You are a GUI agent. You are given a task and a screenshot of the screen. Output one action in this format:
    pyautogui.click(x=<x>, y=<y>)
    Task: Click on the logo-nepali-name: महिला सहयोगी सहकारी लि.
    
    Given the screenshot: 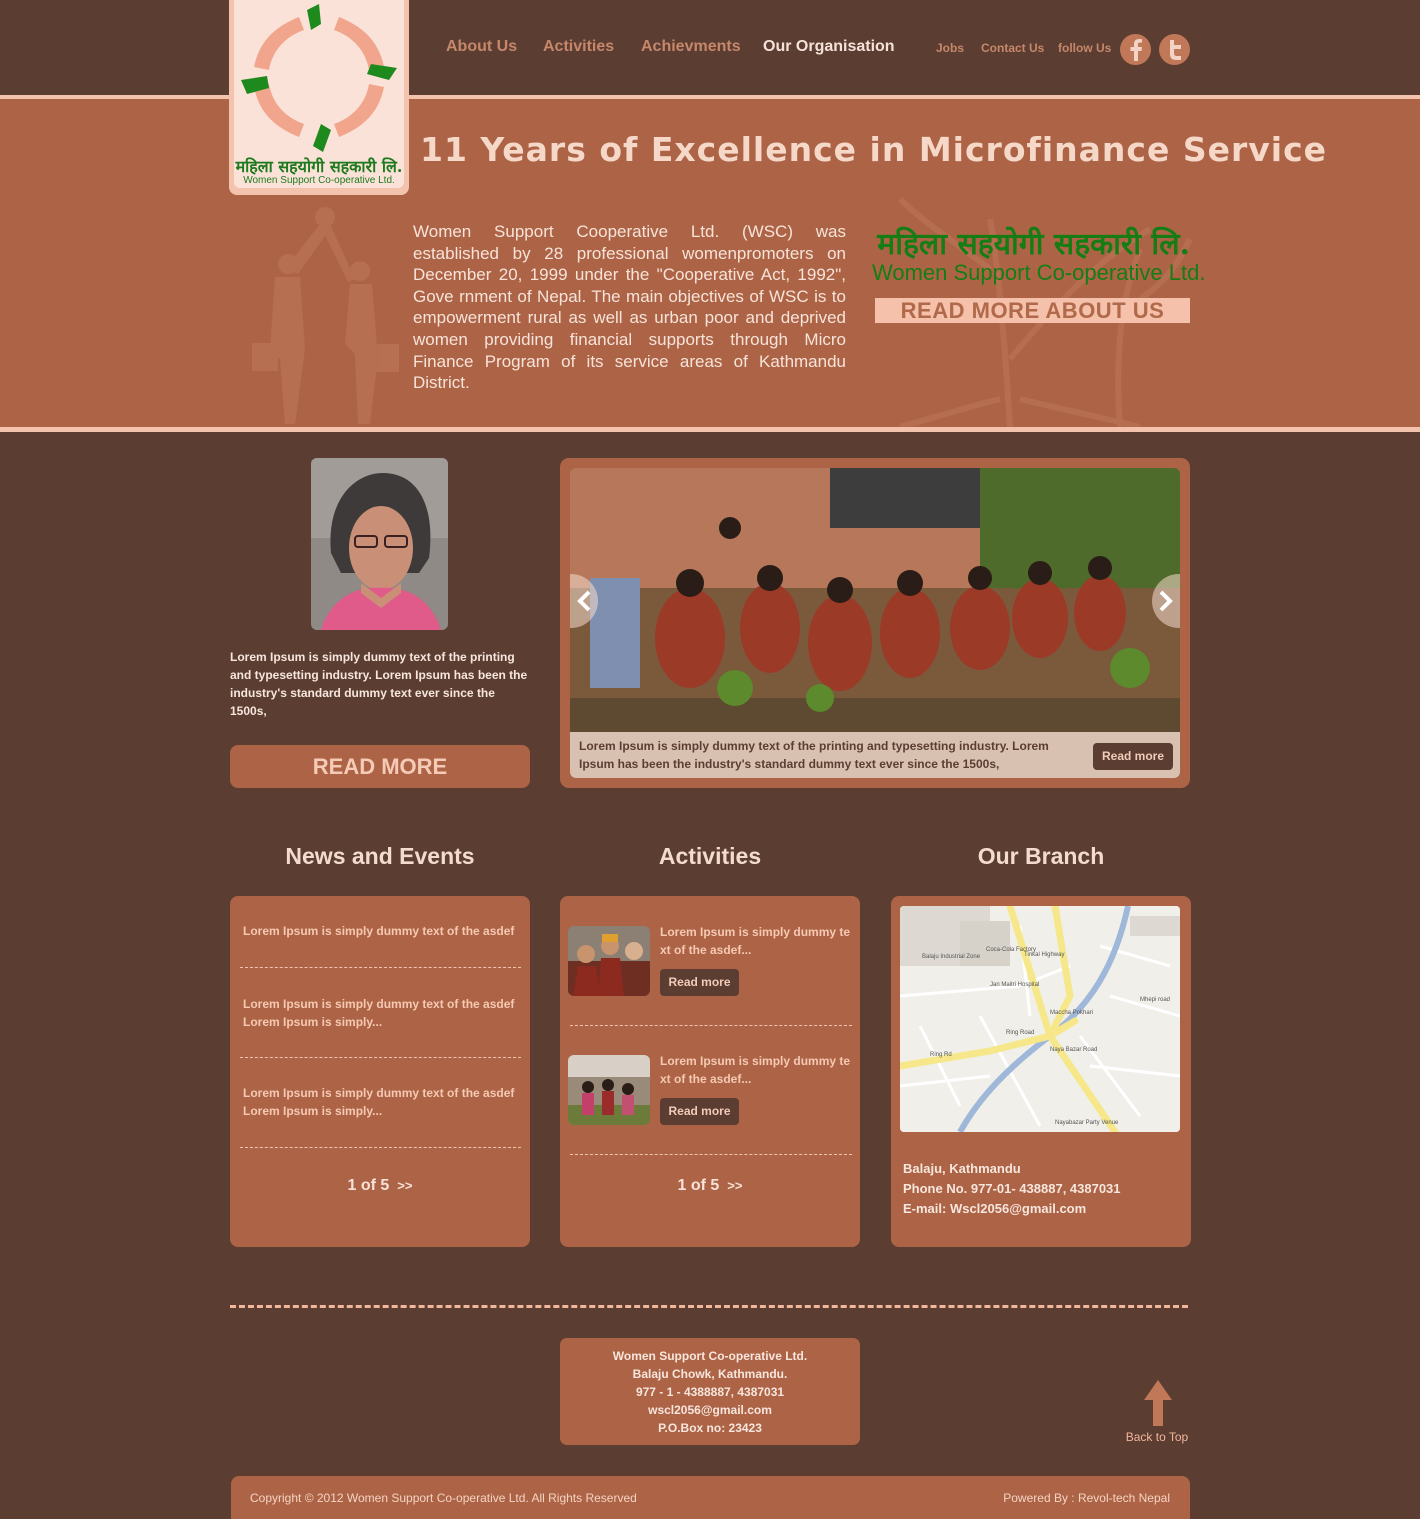 What is the action you would take?
    pyautogui.click(x=319, y=166)
    